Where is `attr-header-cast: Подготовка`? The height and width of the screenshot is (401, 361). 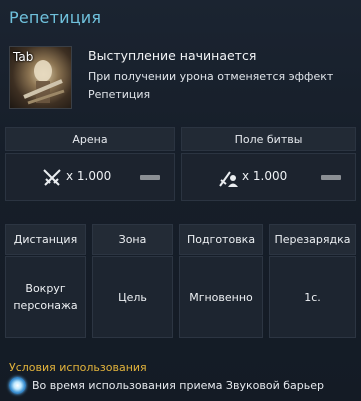 attr-header-cast: Подготовка is located at coordinates (221, 239).